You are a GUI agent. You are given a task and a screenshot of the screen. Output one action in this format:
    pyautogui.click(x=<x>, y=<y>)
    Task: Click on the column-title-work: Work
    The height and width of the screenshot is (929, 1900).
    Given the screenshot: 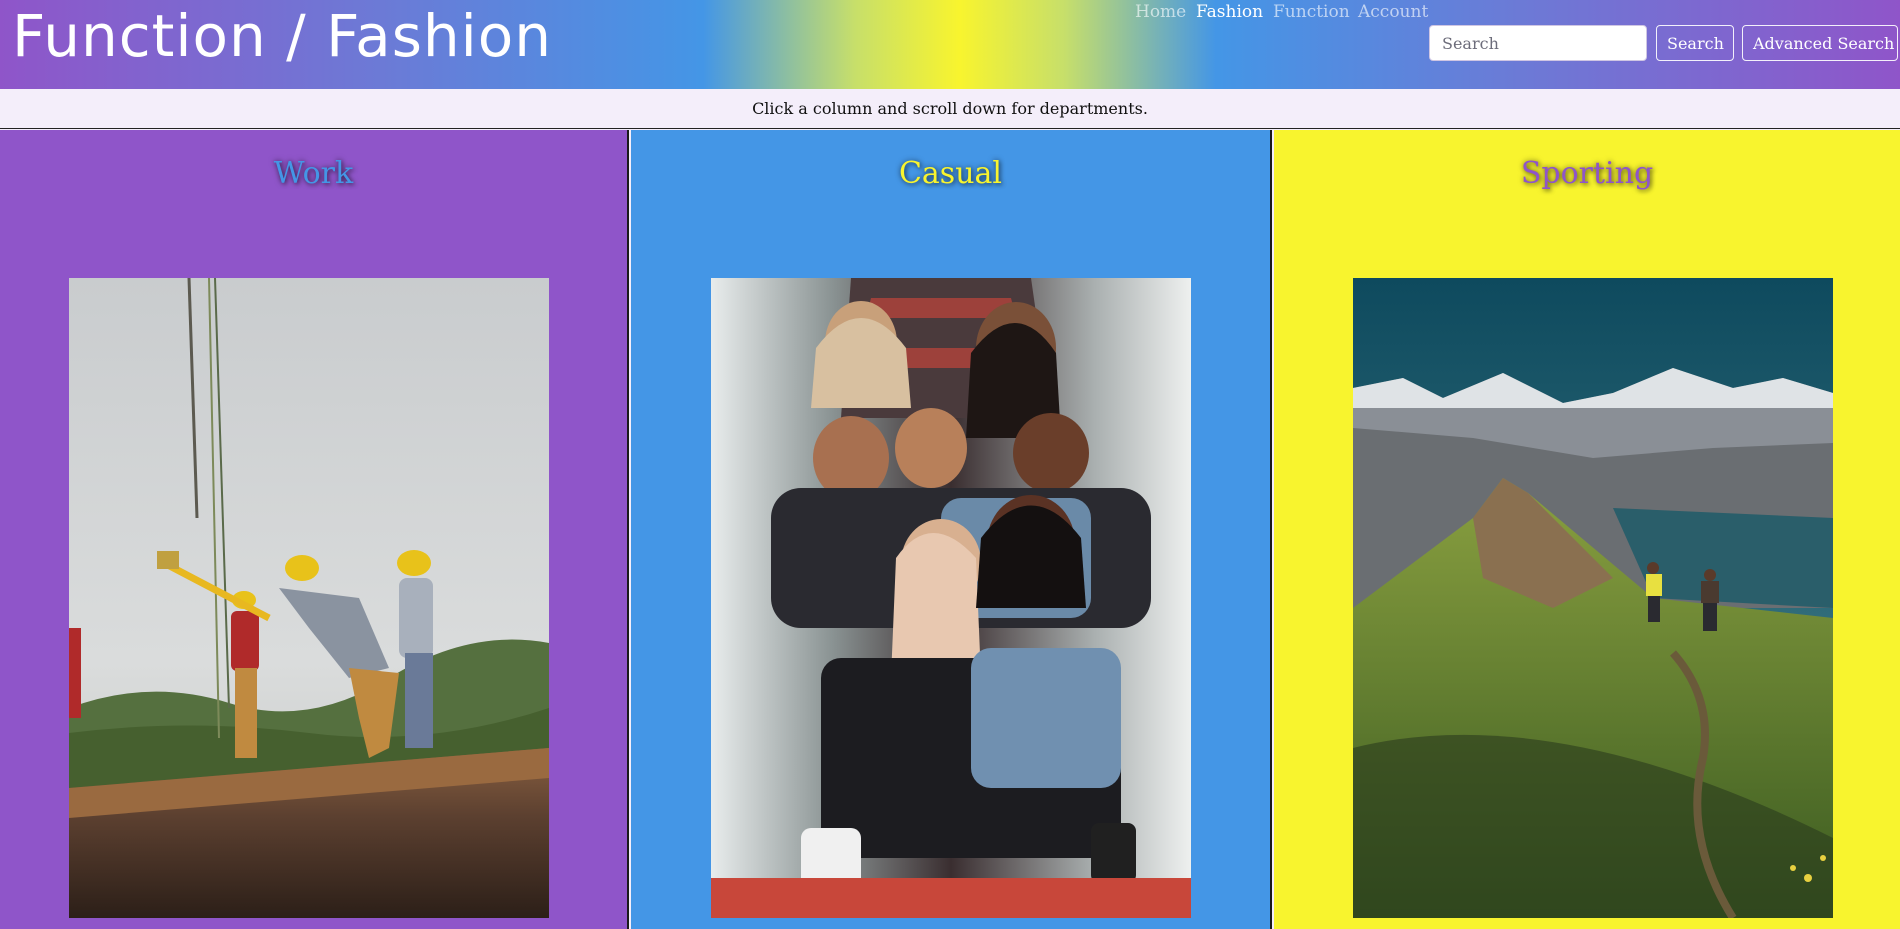 What is the action you would take?
    pyautogui.click(x=313, y=173)
    